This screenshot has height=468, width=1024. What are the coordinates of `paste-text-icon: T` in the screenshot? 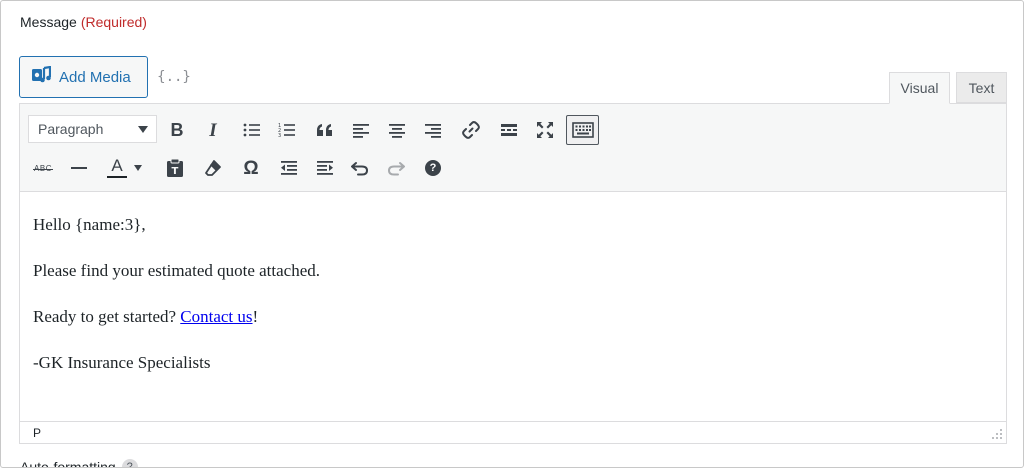 It's located at (175, 167).